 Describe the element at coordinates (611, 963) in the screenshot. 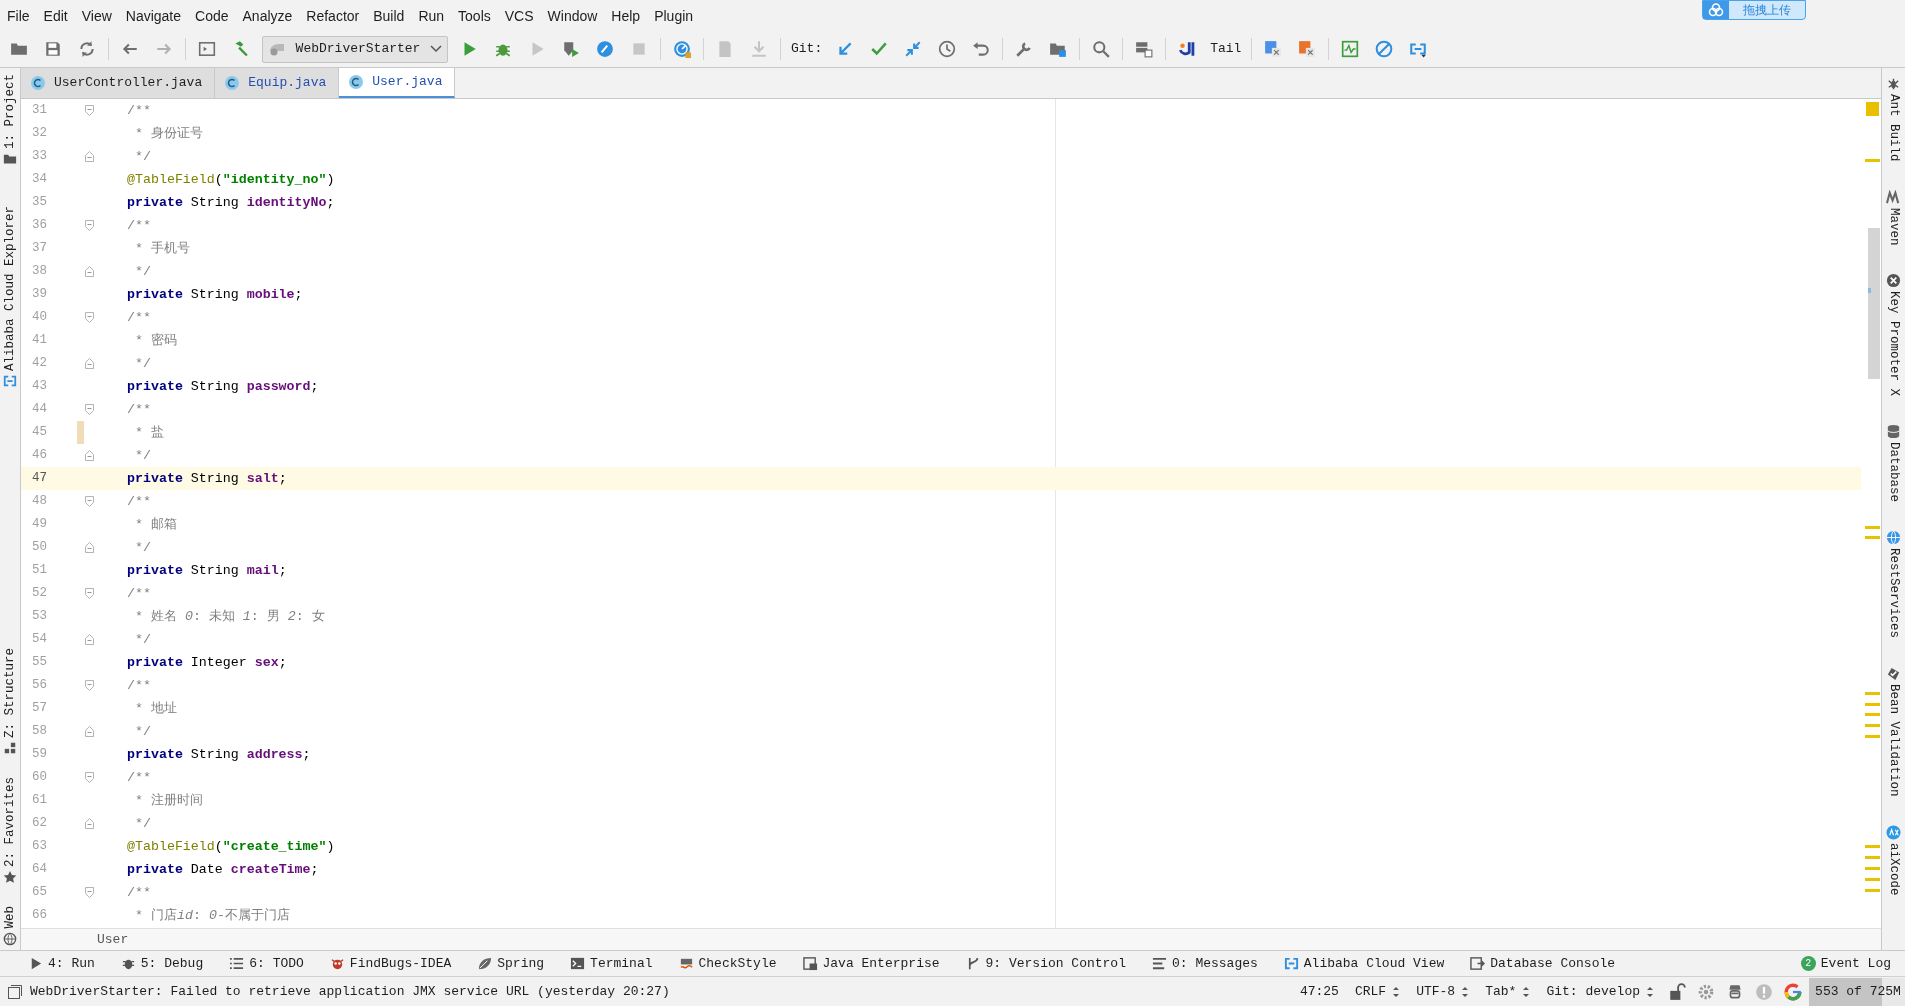

I see `tool-window-button: Terminal` at that location.